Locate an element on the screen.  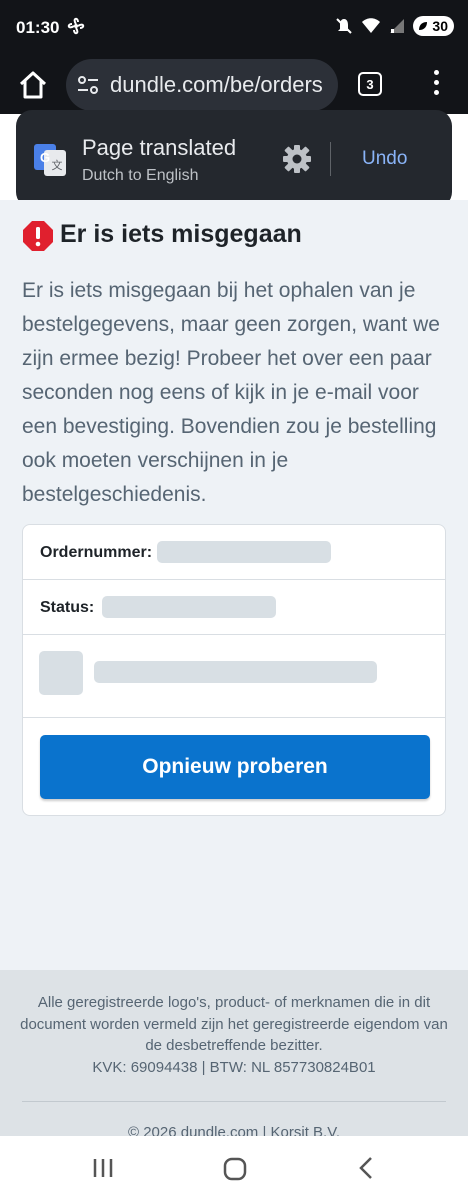
order-number-skeleton is located at coordinates (244, 552).